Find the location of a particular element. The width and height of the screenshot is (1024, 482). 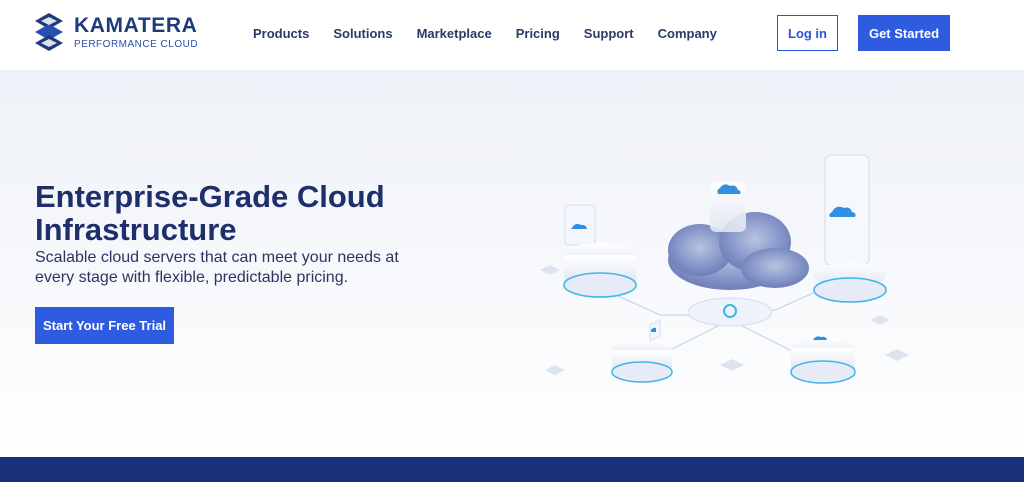

logo: KAMATERA PERFORMANCE CLOUD is located at coordinates (115, 33).